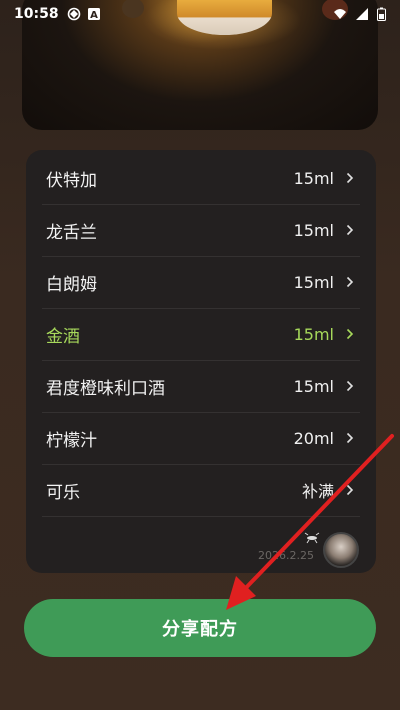 Image resolution: width=400 pixels, height=710 pixels. I want to click on ingredient-name: 龙舌兰, so click(71, 232).